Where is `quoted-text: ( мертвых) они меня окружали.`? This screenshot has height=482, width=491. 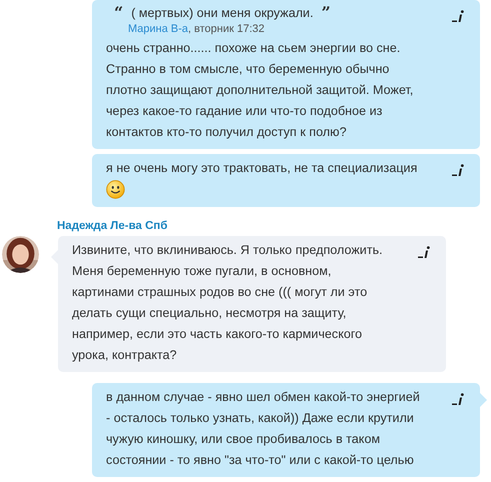
quoted-text: ( мертвых) они меня окружали. is located at coordinates (222, 13).